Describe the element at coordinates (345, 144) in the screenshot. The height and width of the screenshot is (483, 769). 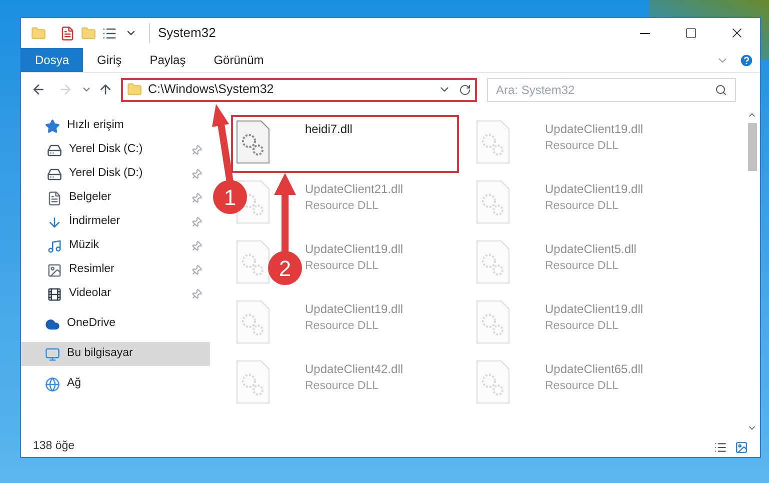
I see `file-item: heidi7.dll` at that location.